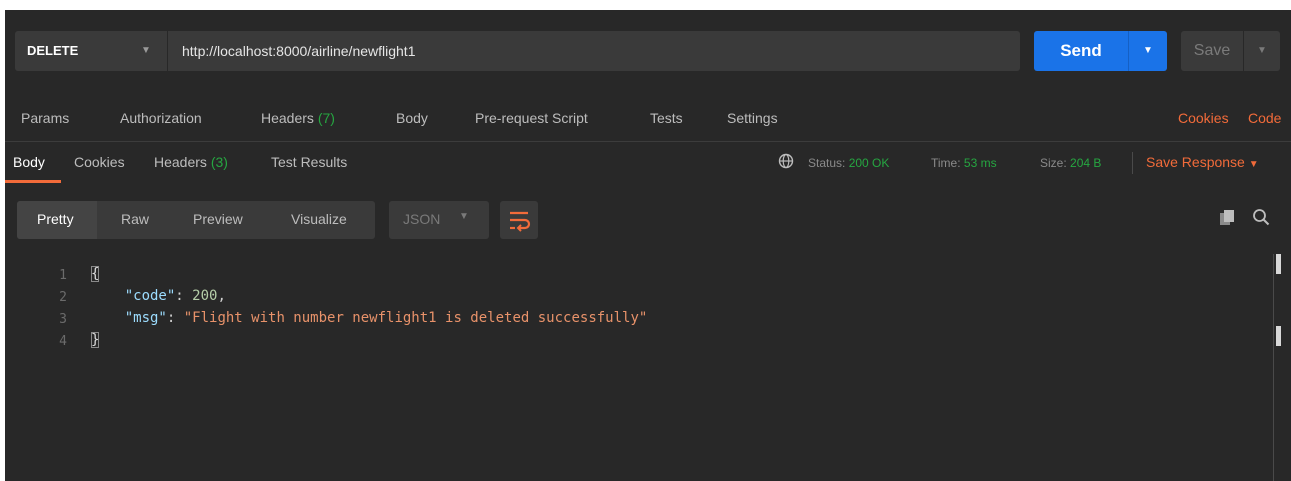  What do you see at coordinates (205, 296) in the screenshot?
I see `json-value: 200` at bounding box center [205, 296].